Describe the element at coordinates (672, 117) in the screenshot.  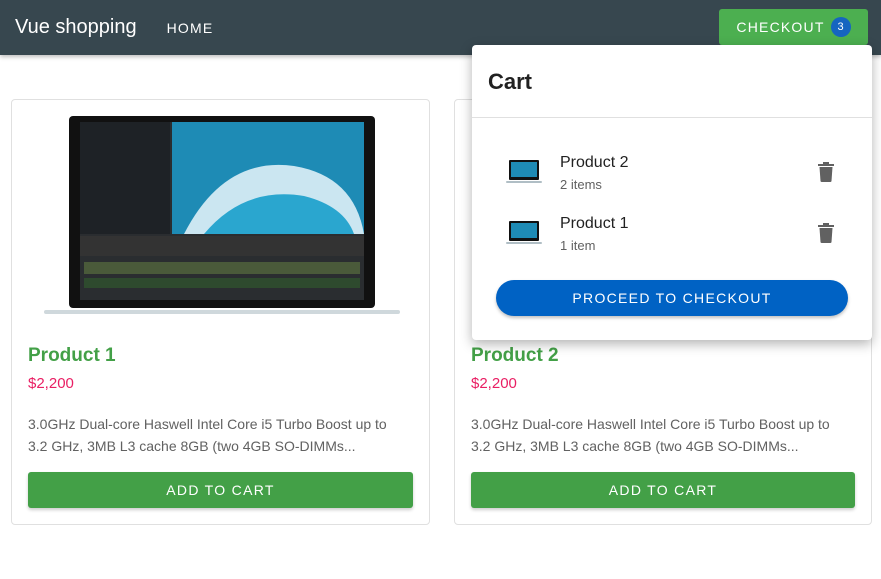
I see `divider` at that location.